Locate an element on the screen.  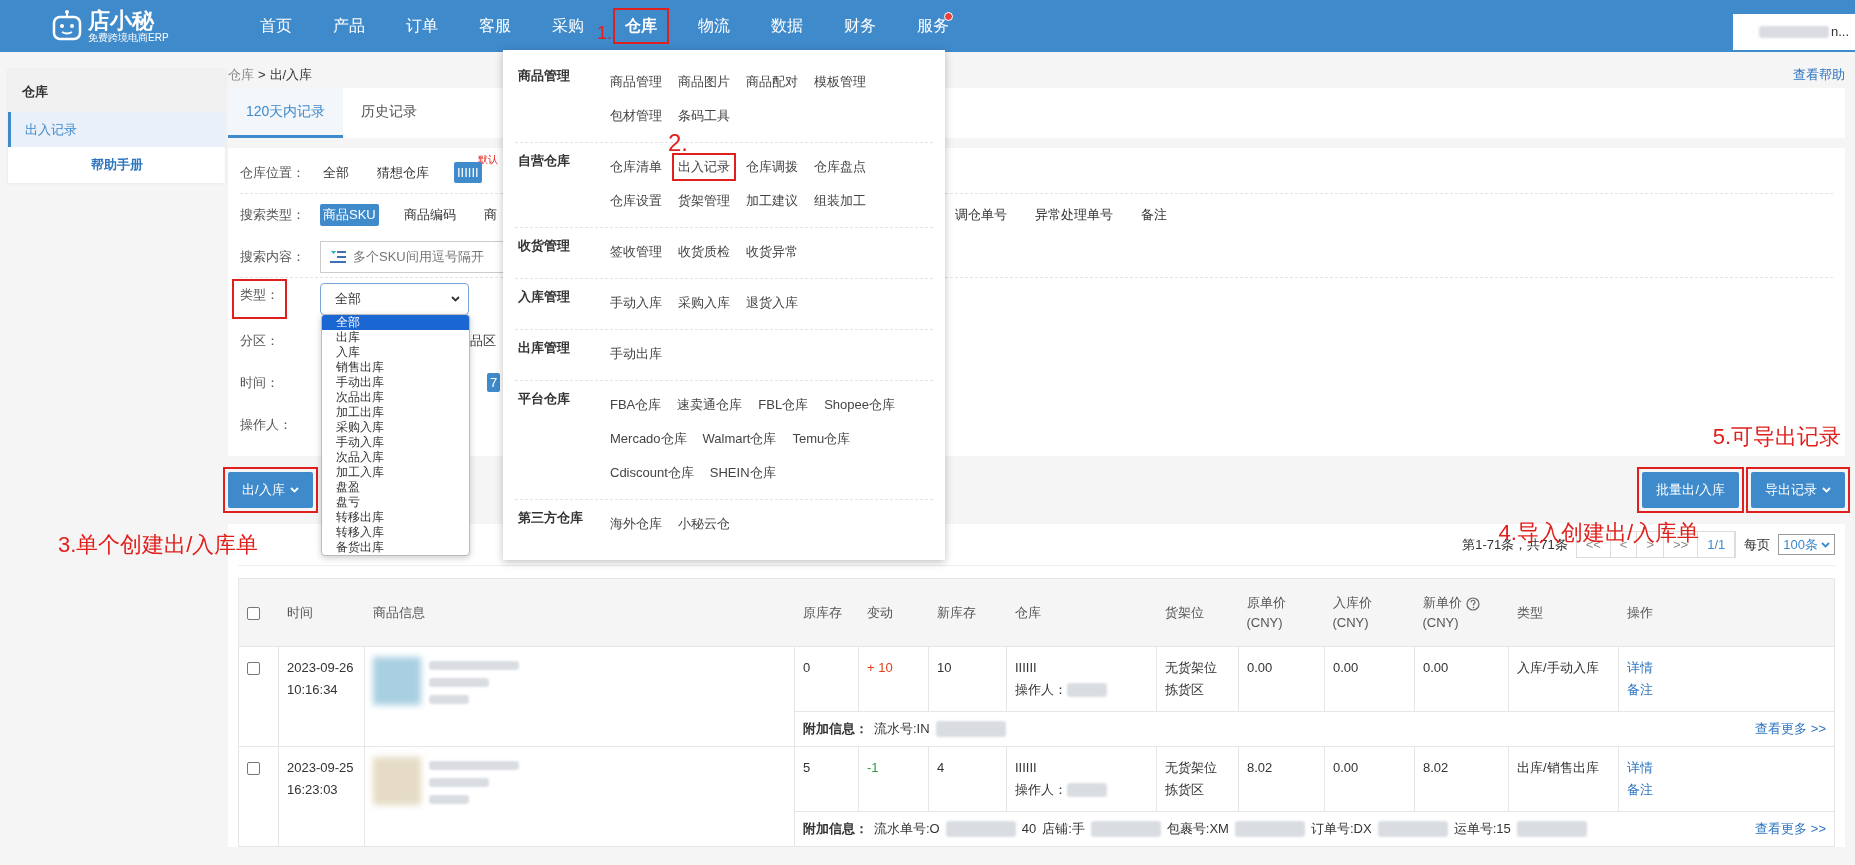
dropdown-option: 盘盈 is located at coordinates (395, 487).